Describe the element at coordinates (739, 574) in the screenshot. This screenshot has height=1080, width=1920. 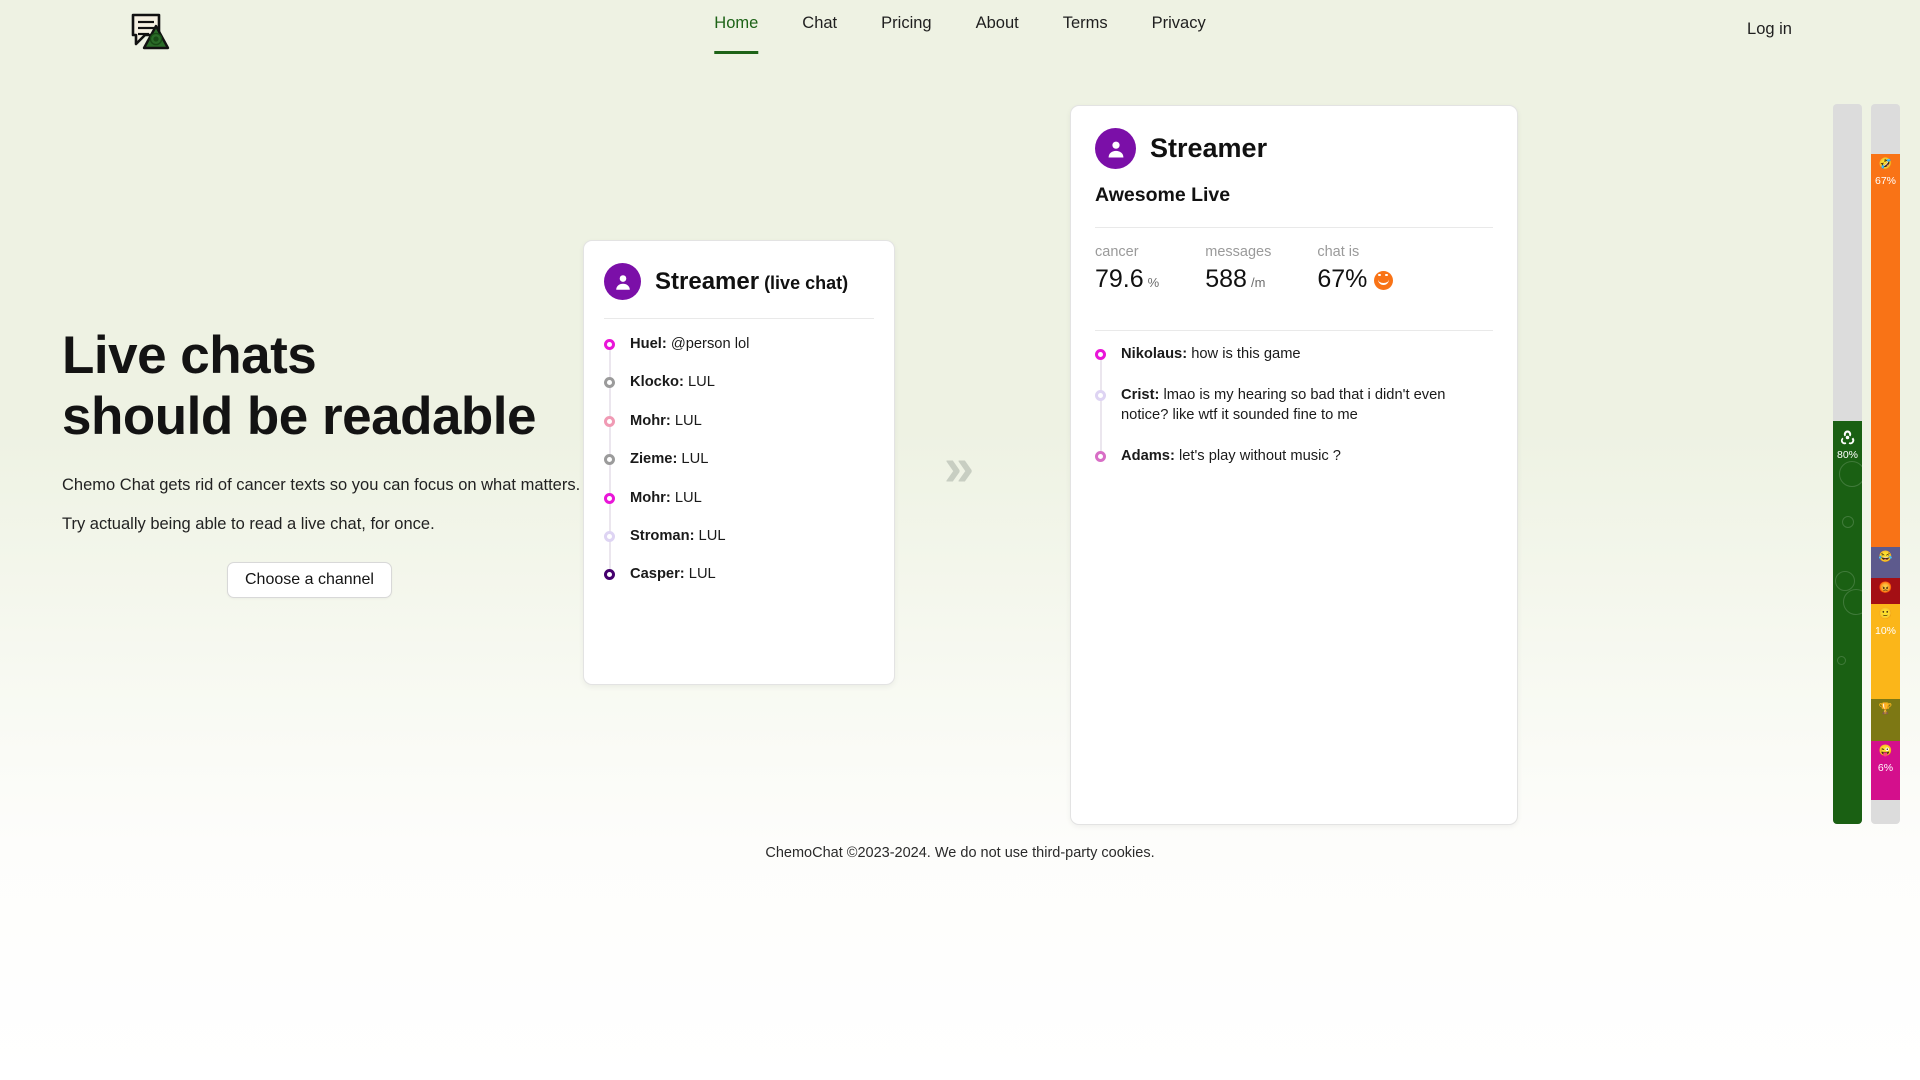
I see `chat-message: Casper: LUL` at that location.